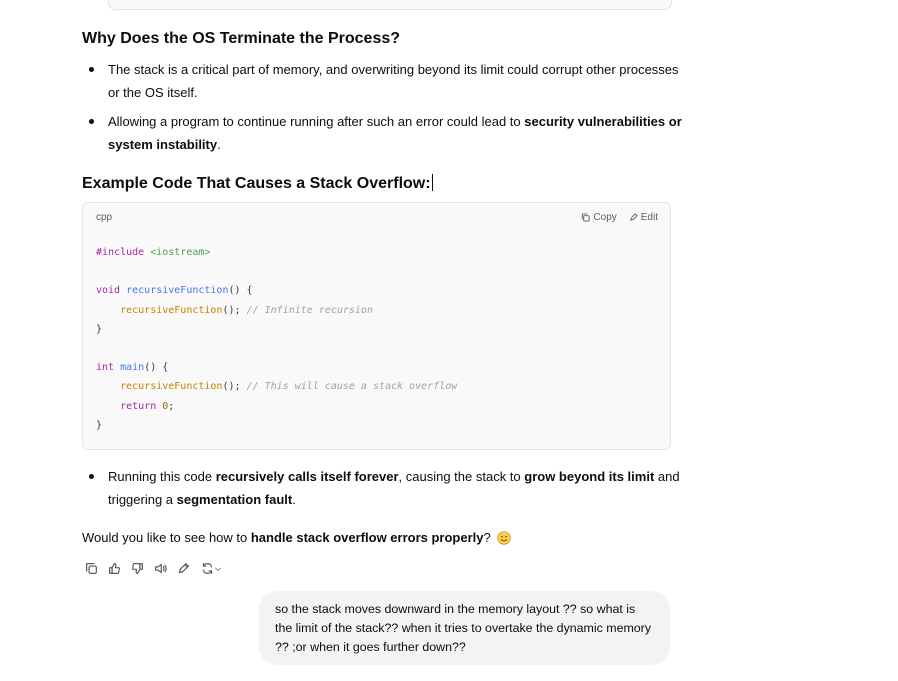  I want to click on copy-message-button, so click(91, 568).